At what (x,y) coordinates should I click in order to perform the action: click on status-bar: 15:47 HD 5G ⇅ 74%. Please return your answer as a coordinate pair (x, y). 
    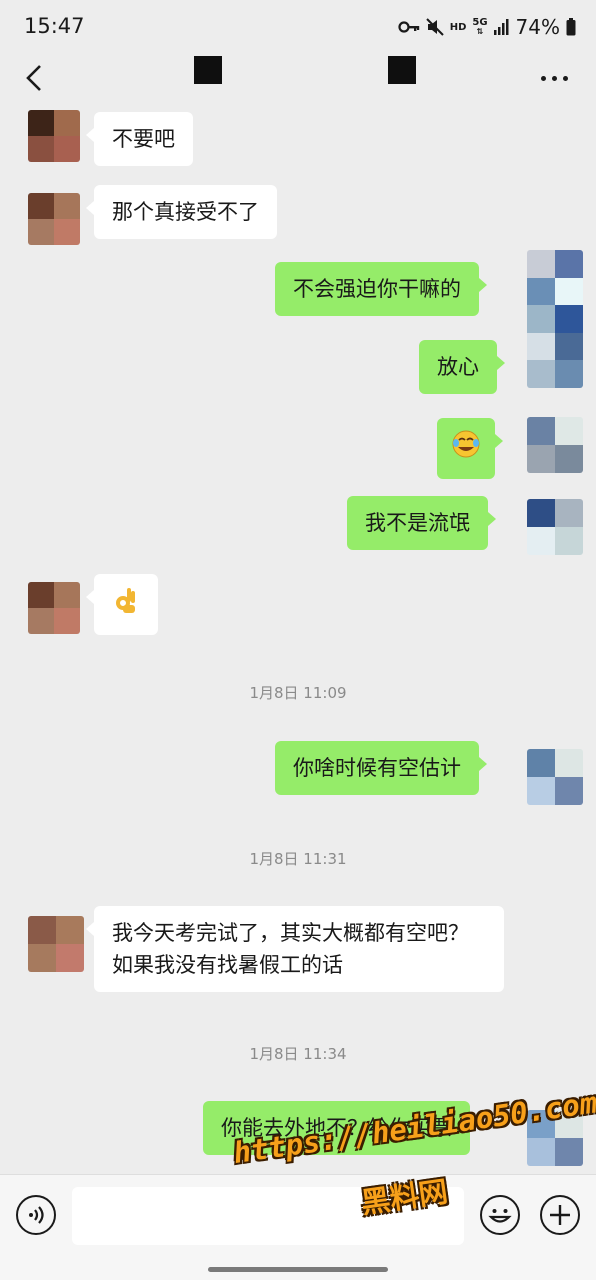
    Looking at the image, I should click on (298, 26).